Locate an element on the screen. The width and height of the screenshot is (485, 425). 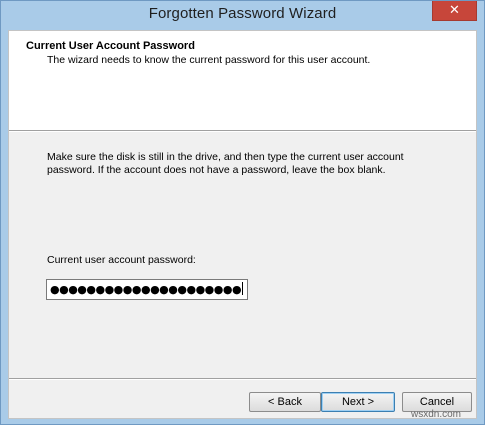
text-caret is located at coordinates (243, 288).